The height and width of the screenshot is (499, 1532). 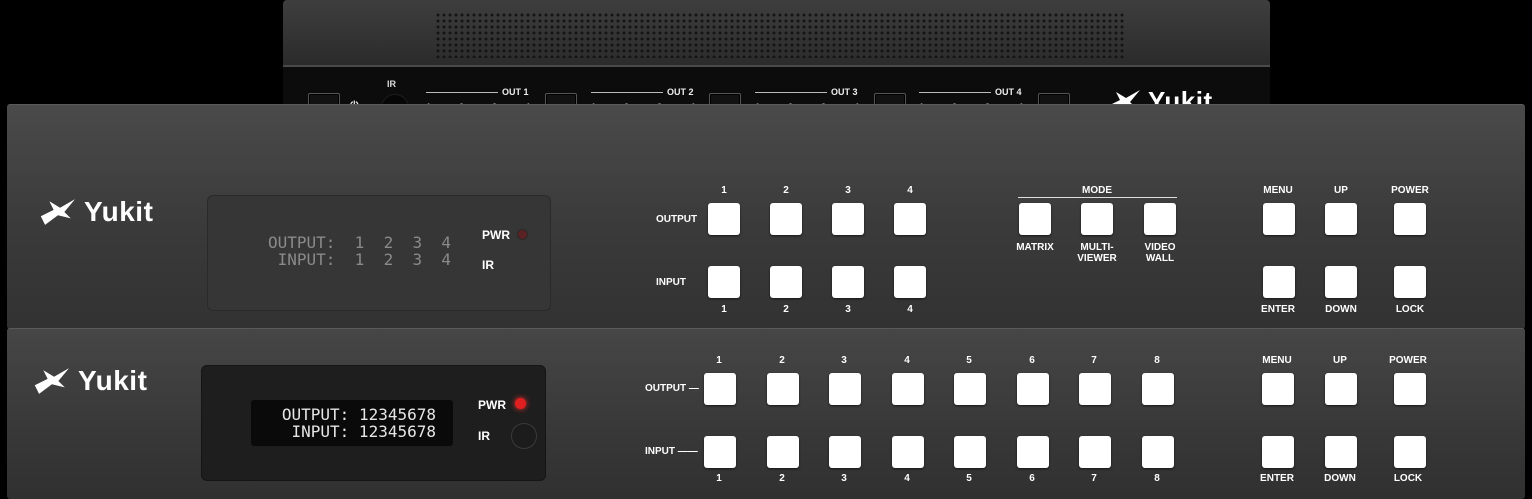 I want to click on bottom-menu-button, so click(x=1278, y=389).